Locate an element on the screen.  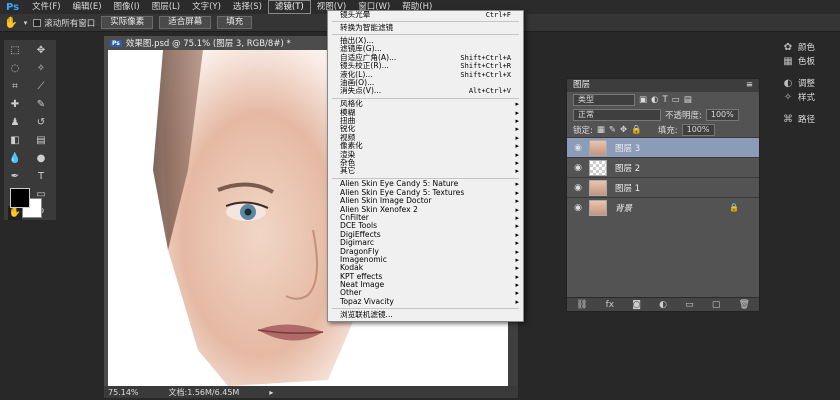
paths-panel-button: ⌘ 路径 is located at coordinates (809, 119).